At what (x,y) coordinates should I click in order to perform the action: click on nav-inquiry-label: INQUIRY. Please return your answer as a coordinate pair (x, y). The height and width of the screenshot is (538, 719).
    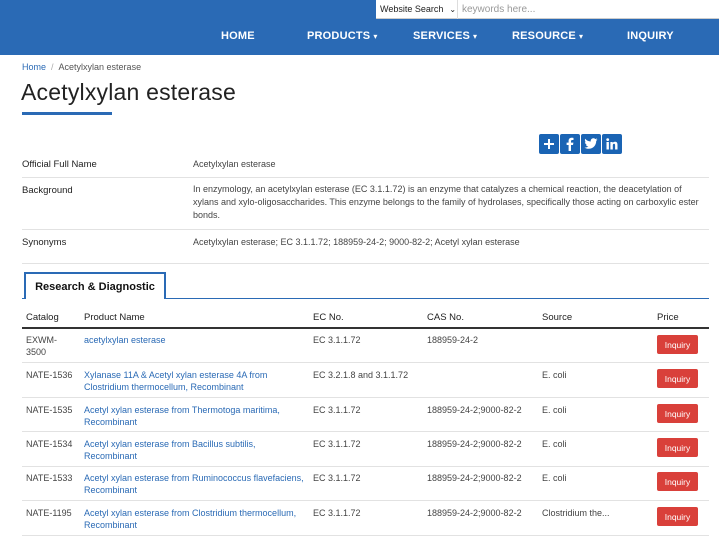
    Looking at the image, I should click on (650, 36).